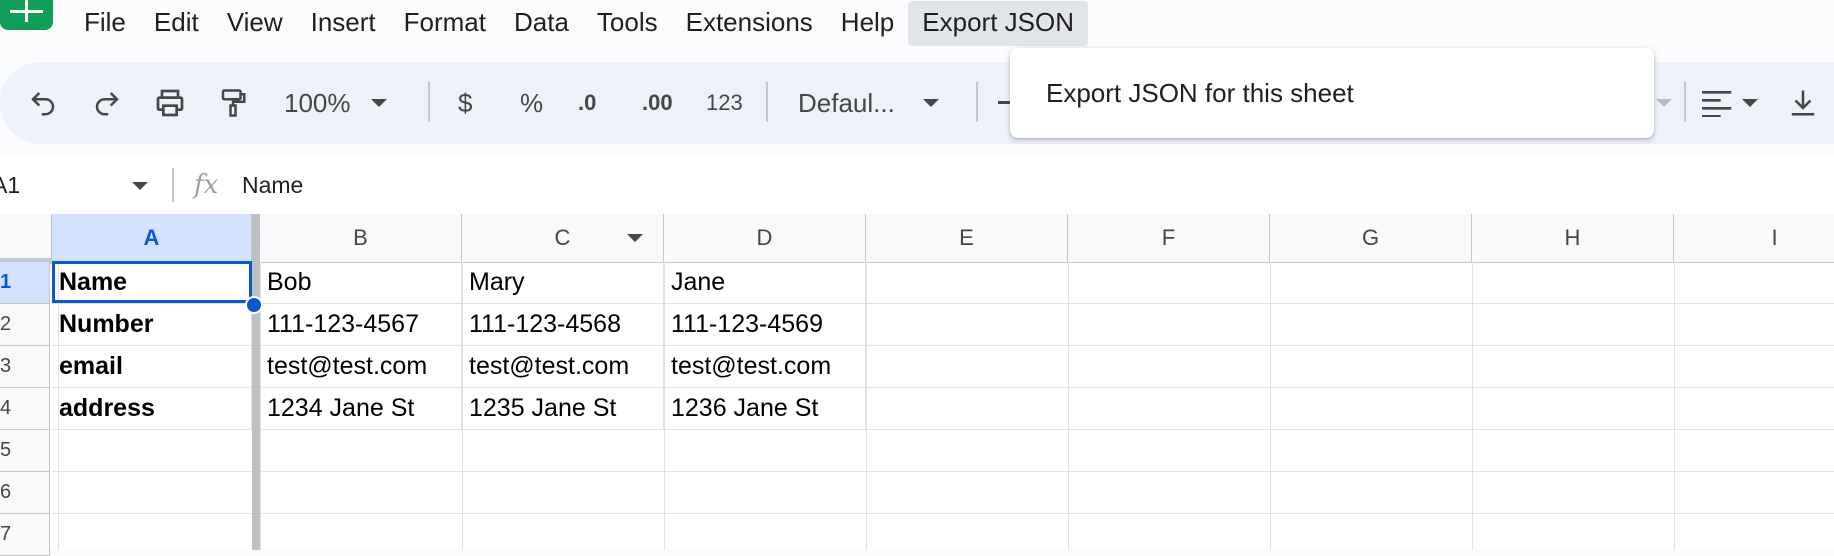 This screenshot has height=556, width=1834. Describe the element at coordinates (152, 238) in the screenshot. I see `column-header-a: A` at that location.